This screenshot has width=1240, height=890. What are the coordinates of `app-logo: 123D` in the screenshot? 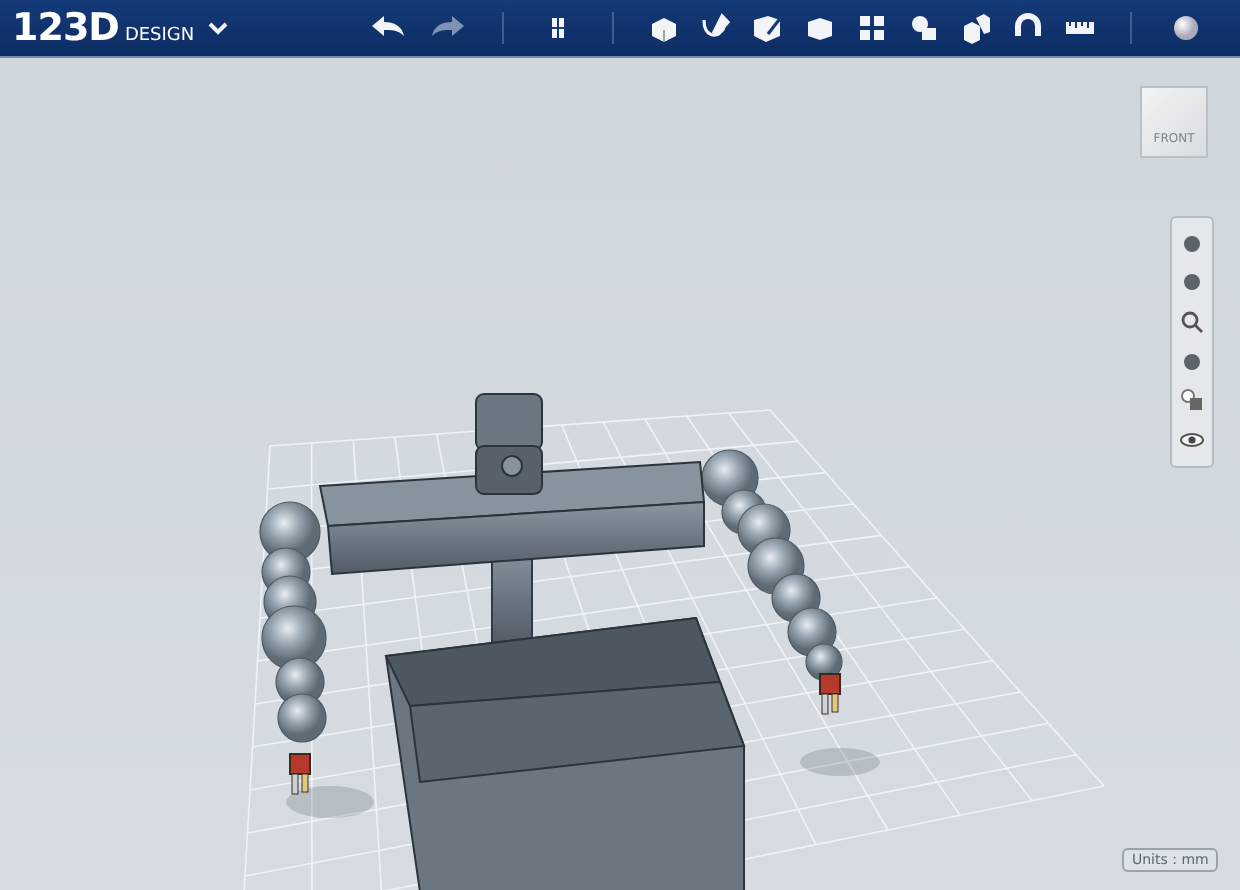 It's located at (65, 28).